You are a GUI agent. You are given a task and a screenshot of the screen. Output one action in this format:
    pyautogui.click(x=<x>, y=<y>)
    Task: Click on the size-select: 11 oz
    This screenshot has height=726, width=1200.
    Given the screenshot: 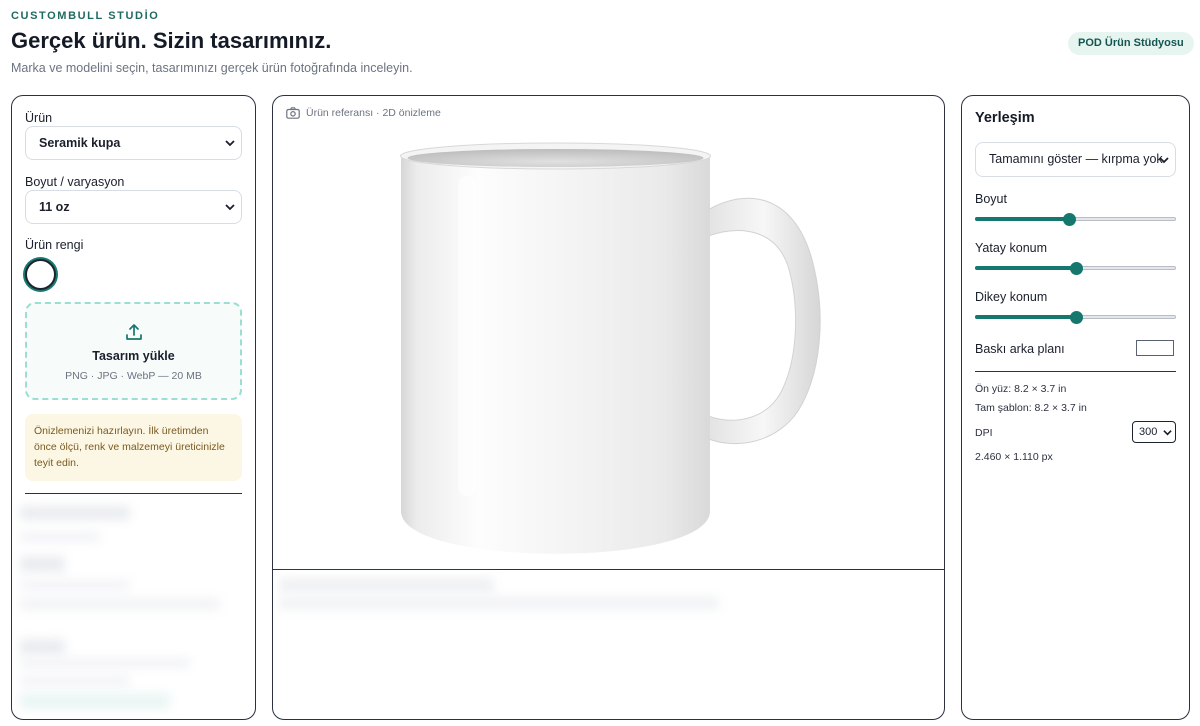 What is the action you would take?
    pyautogui.click(x=133, y=207)
    